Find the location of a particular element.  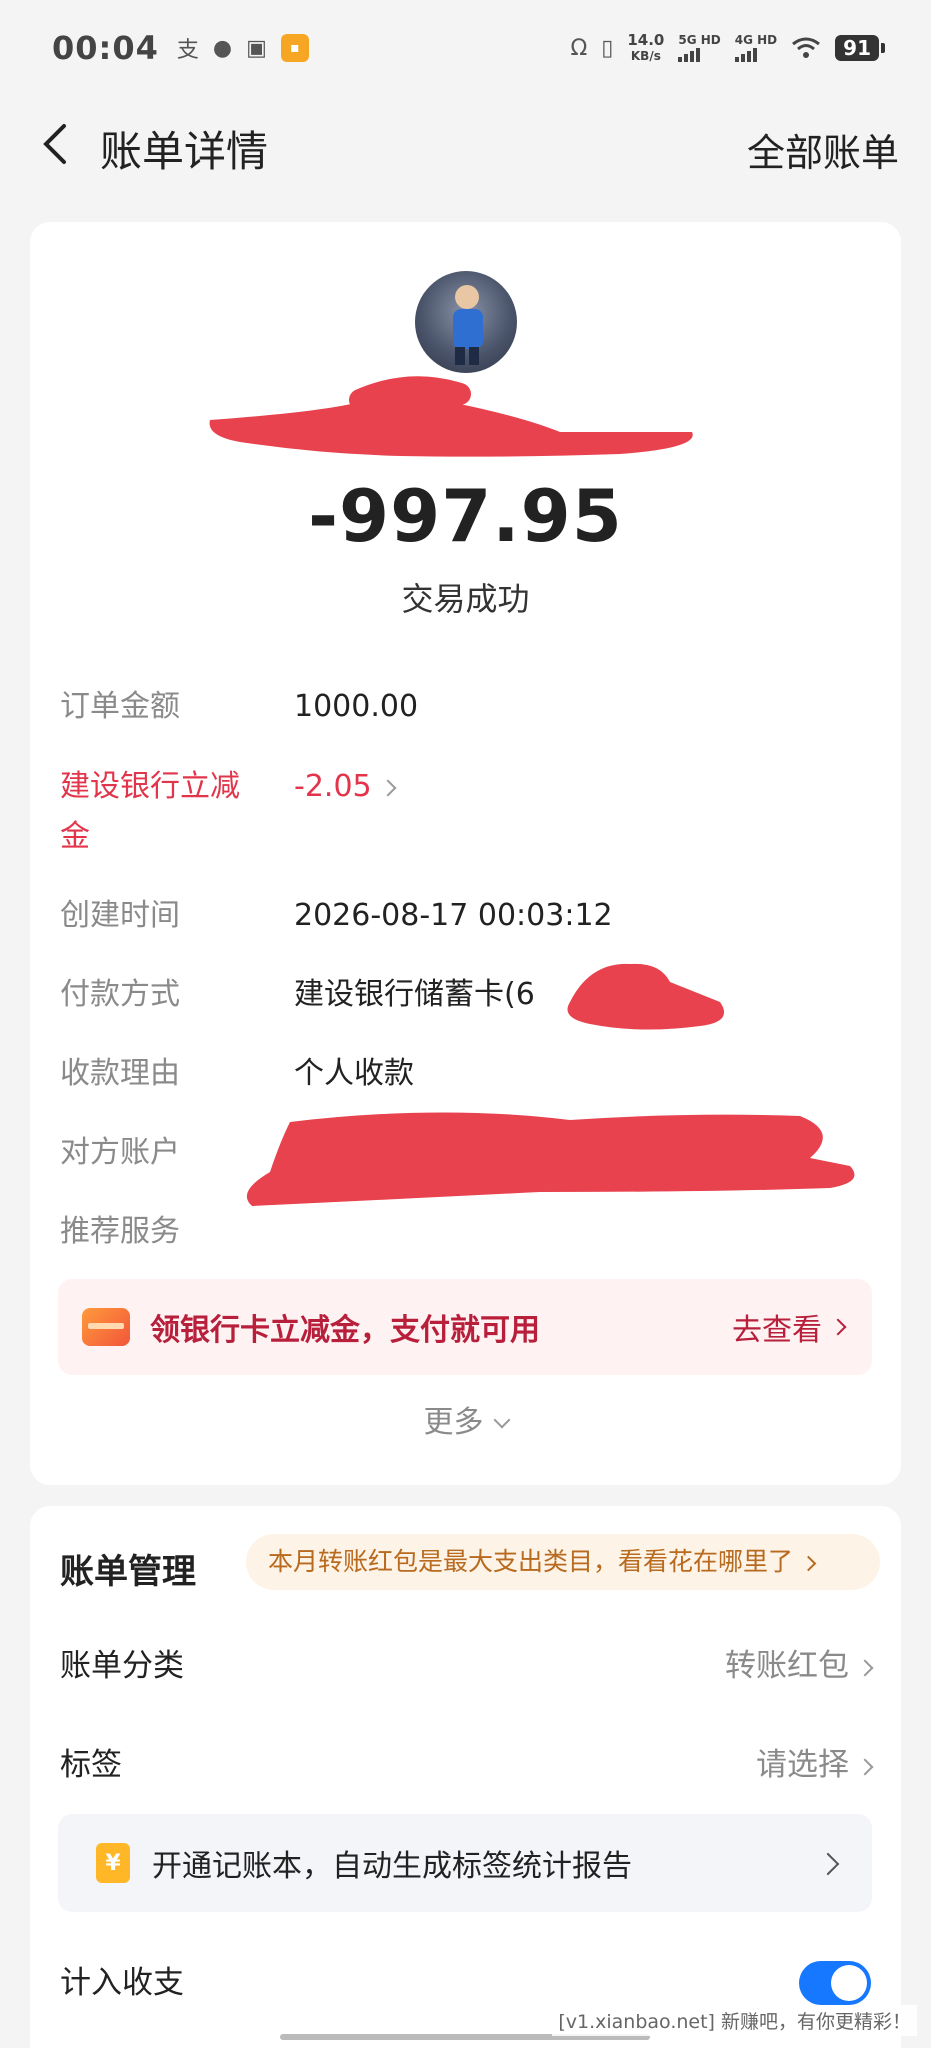

row-label: 计入收支 is located at coordinates (122, 1983).